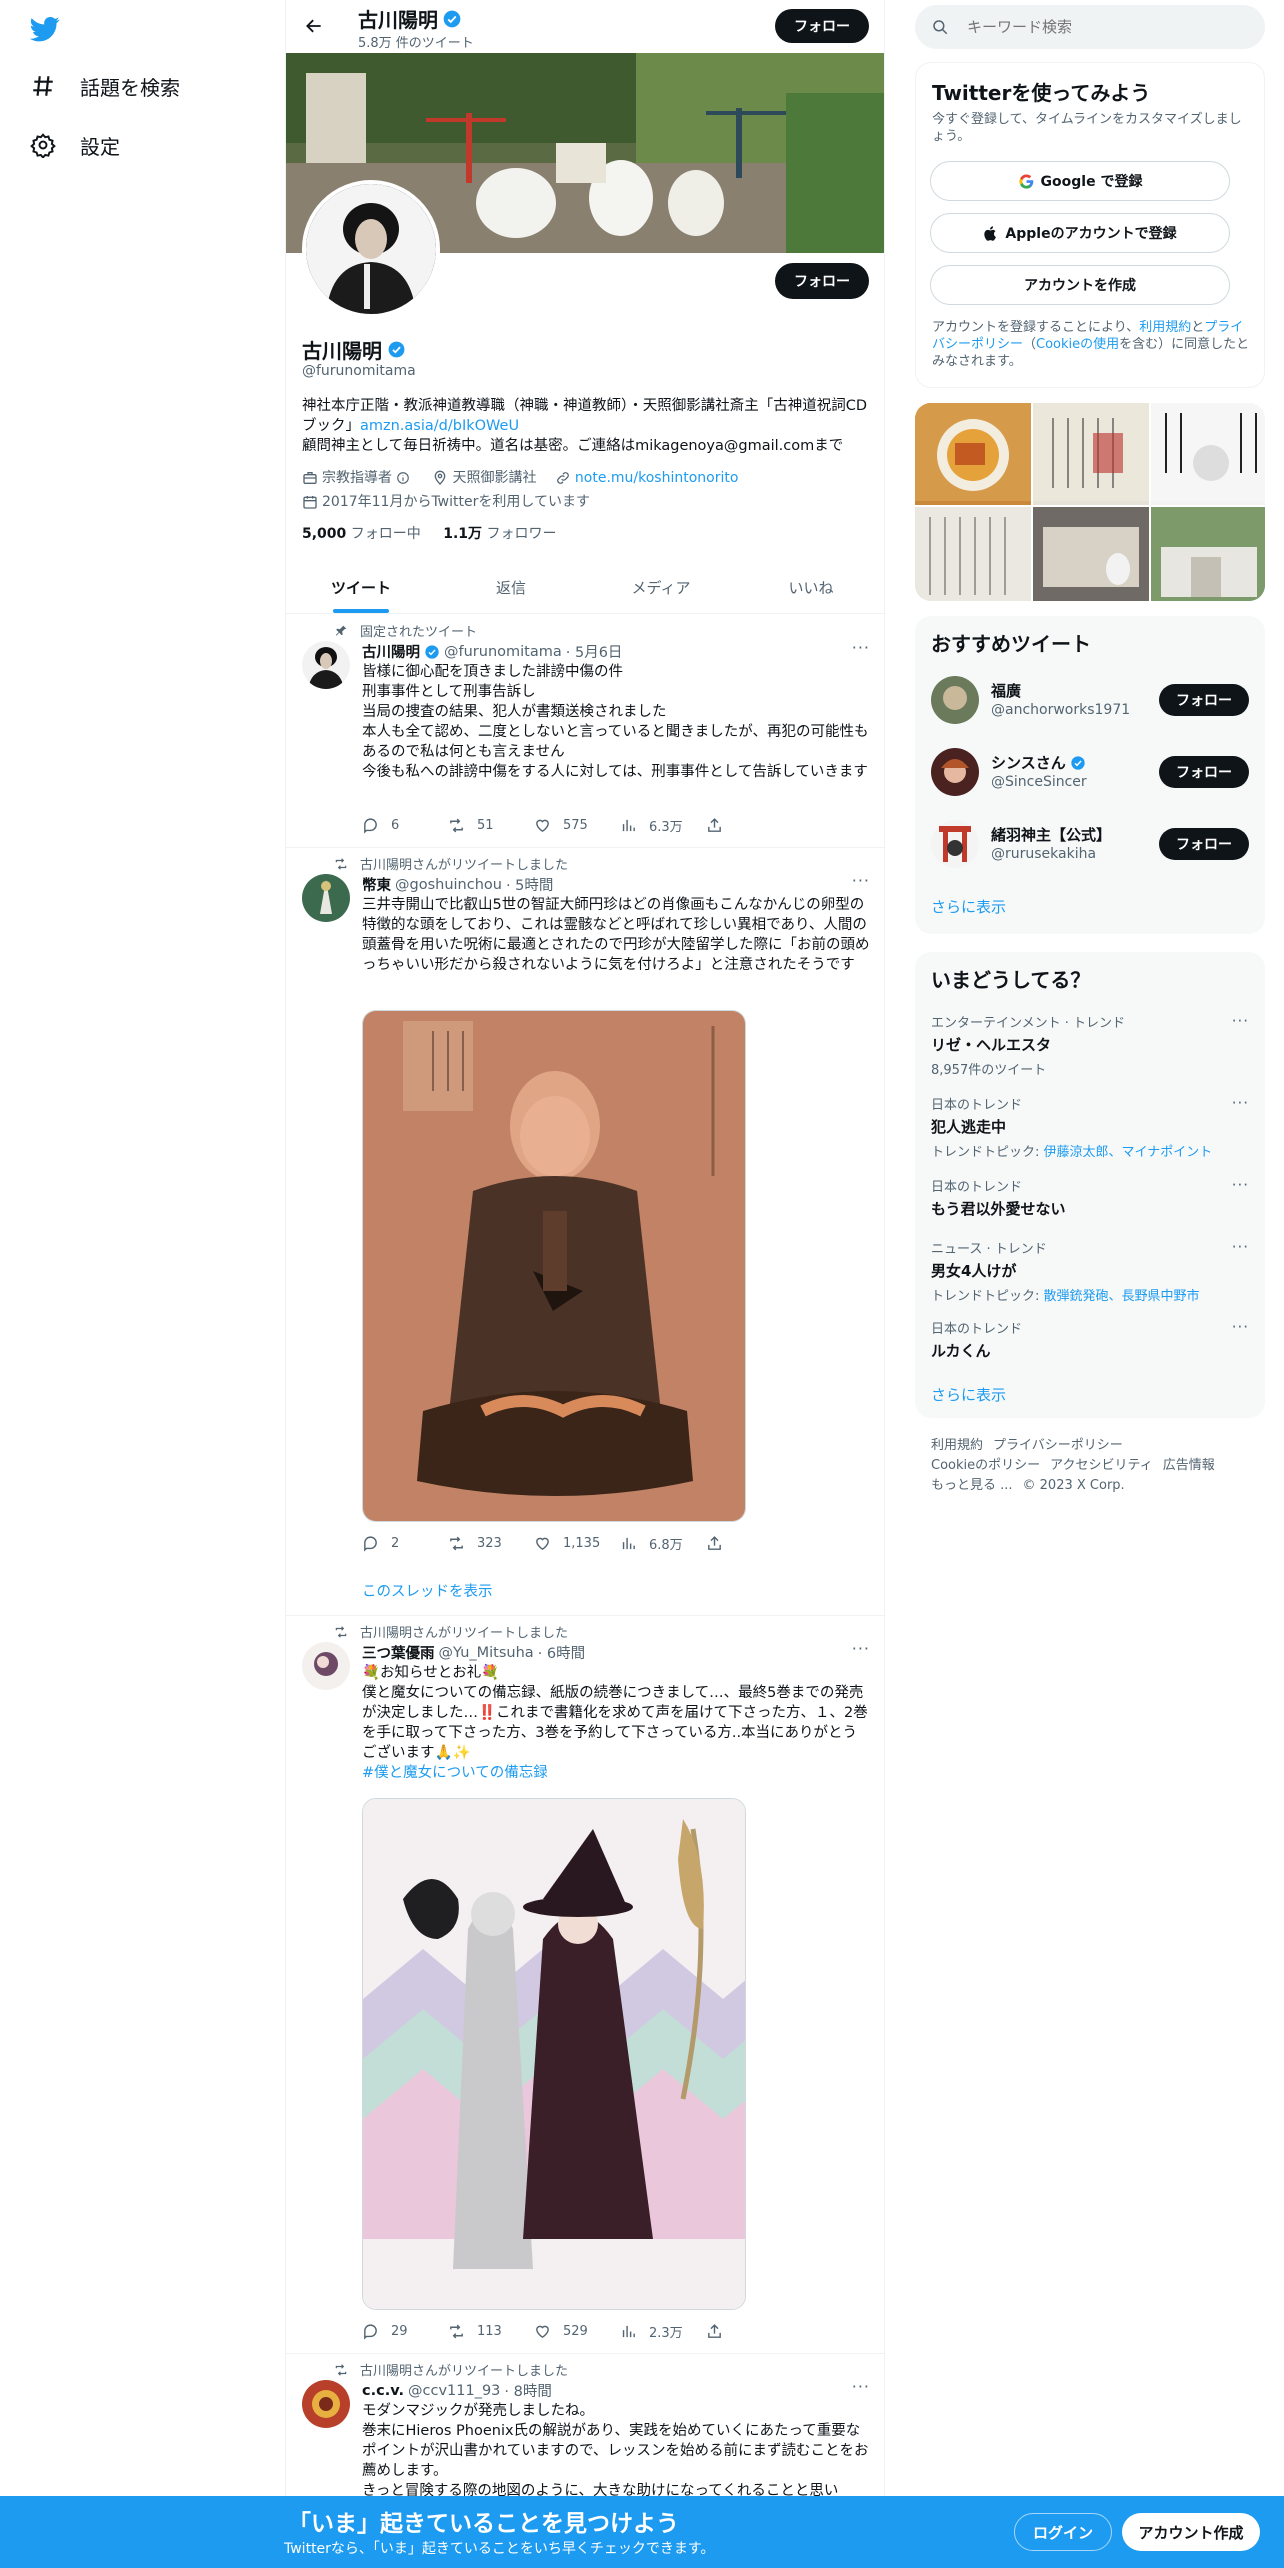  Describe the element at coordinates (527, 2390) in the screenshot. I see `tweet-time: · 8時間` at that location.